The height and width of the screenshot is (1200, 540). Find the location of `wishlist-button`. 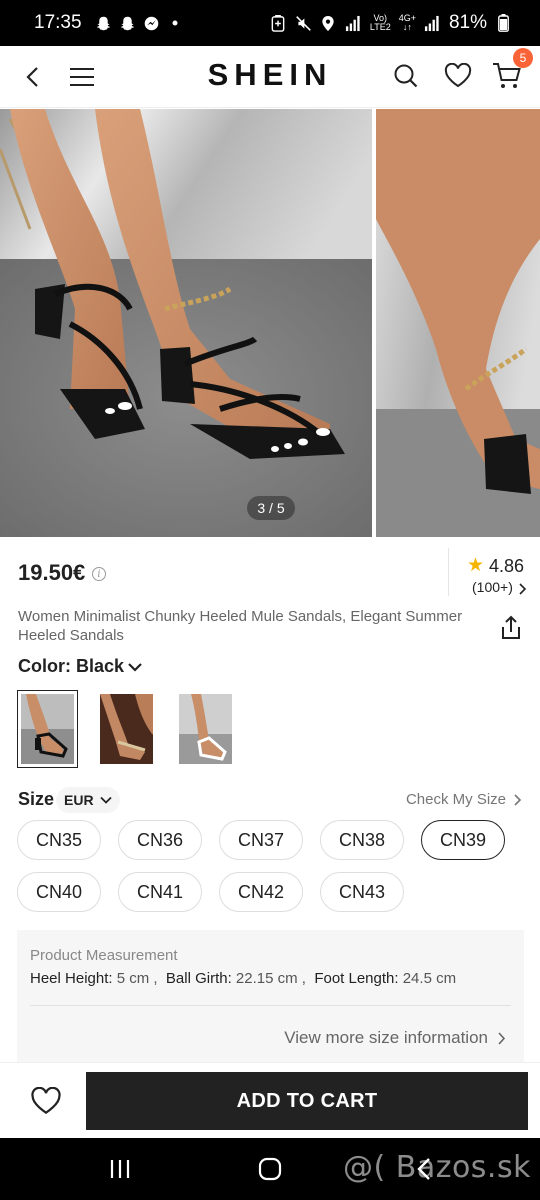

wishlist-button is located at coordinates (46, 1101).